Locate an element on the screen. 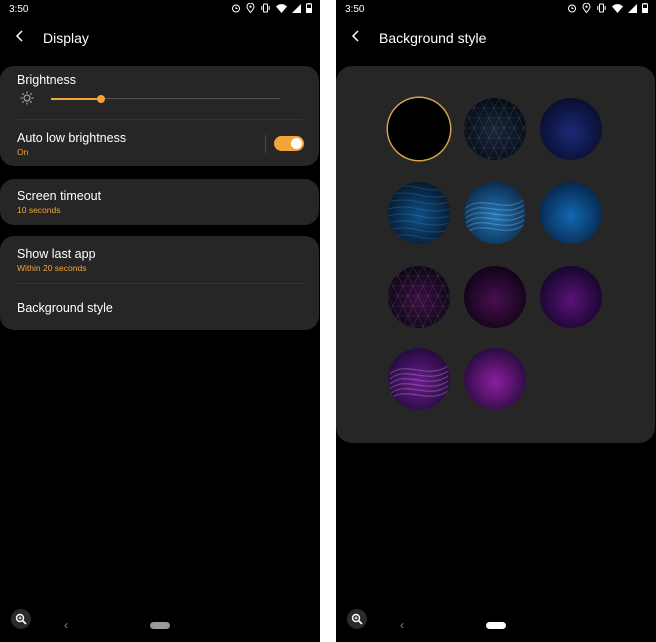  background-style-swatch-dark-magenta is located at coordinates (495, 297).